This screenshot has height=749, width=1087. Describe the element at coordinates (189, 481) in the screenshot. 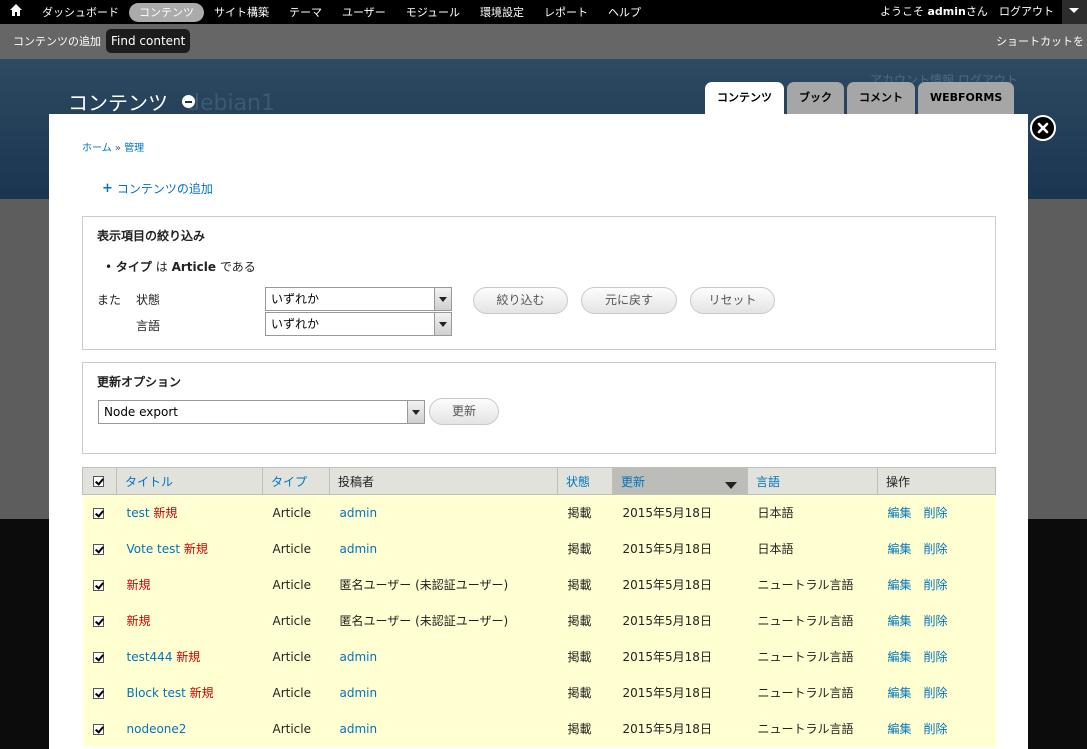

I see `header-title: タイトル` at that location.